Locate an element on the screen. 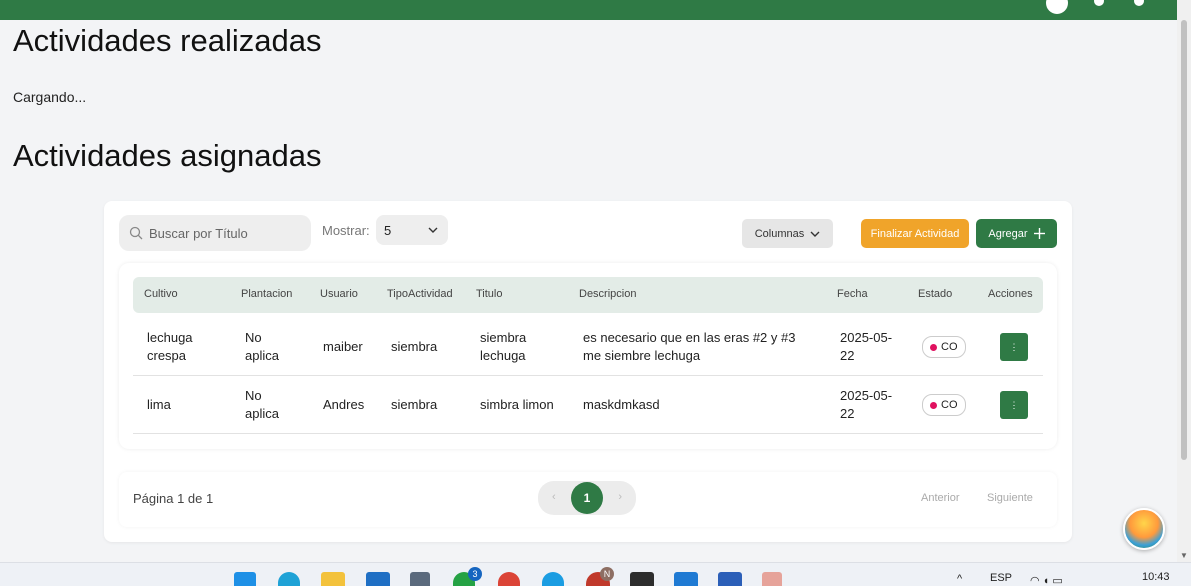 Image resolution: width=1191 pixels, height=586 pixels. pagination-bar: Página 1 de 1 ‹ 1 › Anterior Siguiente is located at coordinates (588, 499).